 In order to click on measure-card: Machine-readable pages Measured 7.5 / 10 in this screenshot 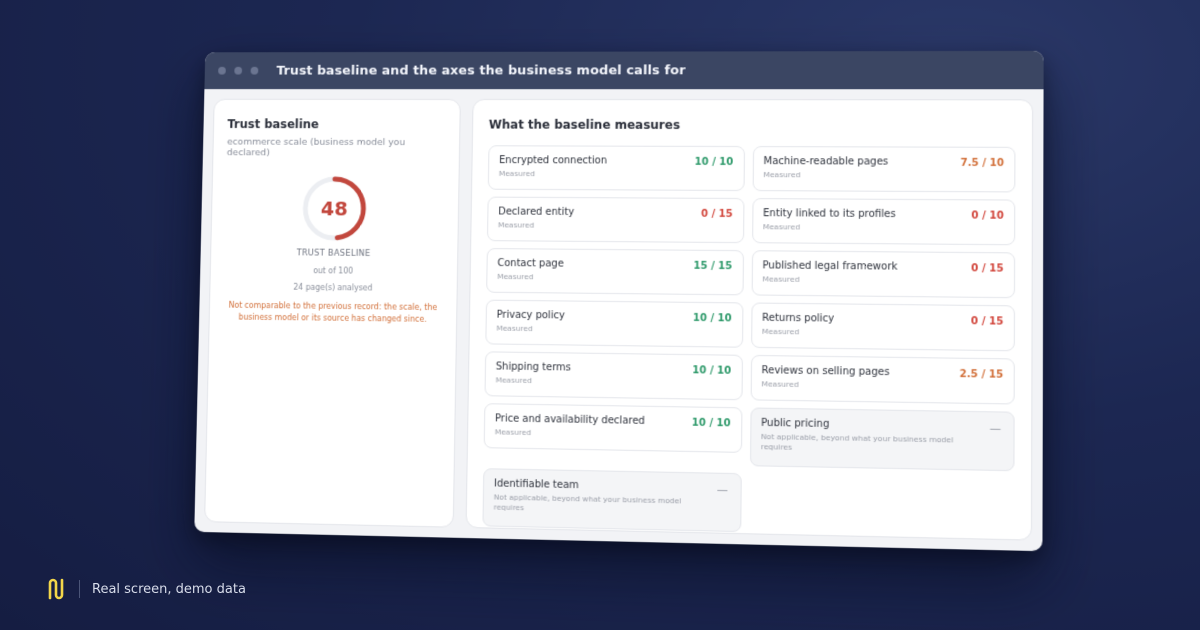, I will do `click(883, 169)`.